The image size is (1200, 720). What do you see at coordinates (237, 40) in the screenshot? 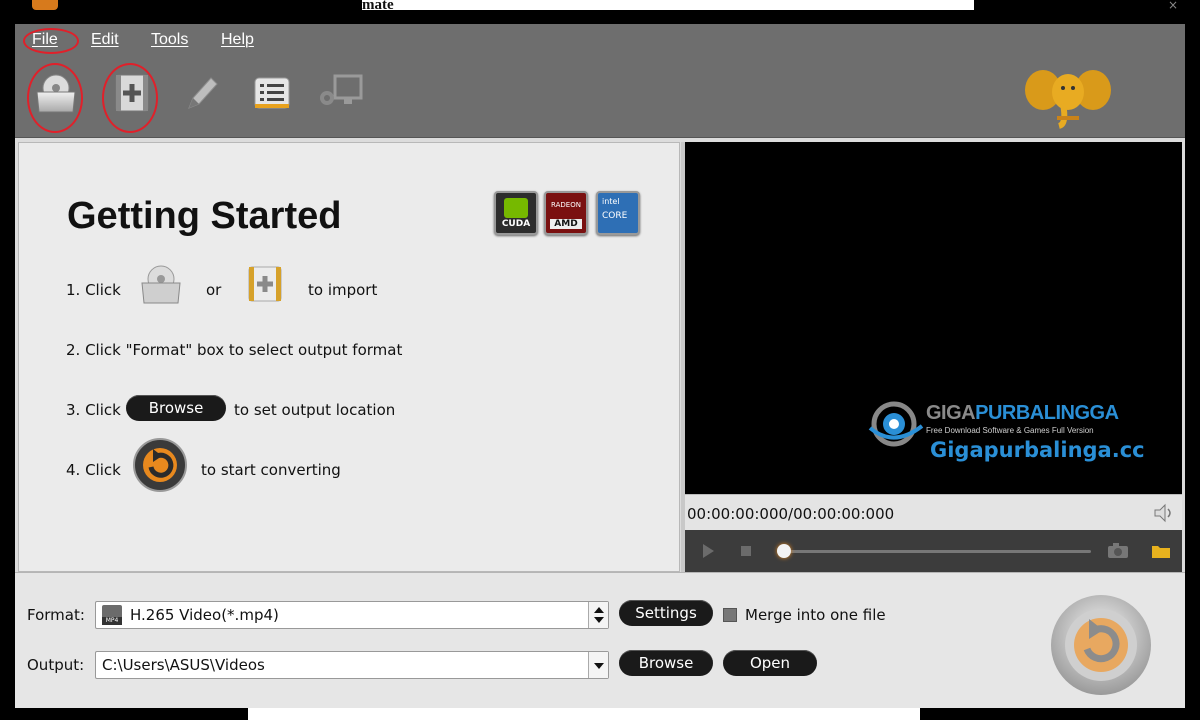
I see `menu-help: Help` at bounding box center [237, 40].